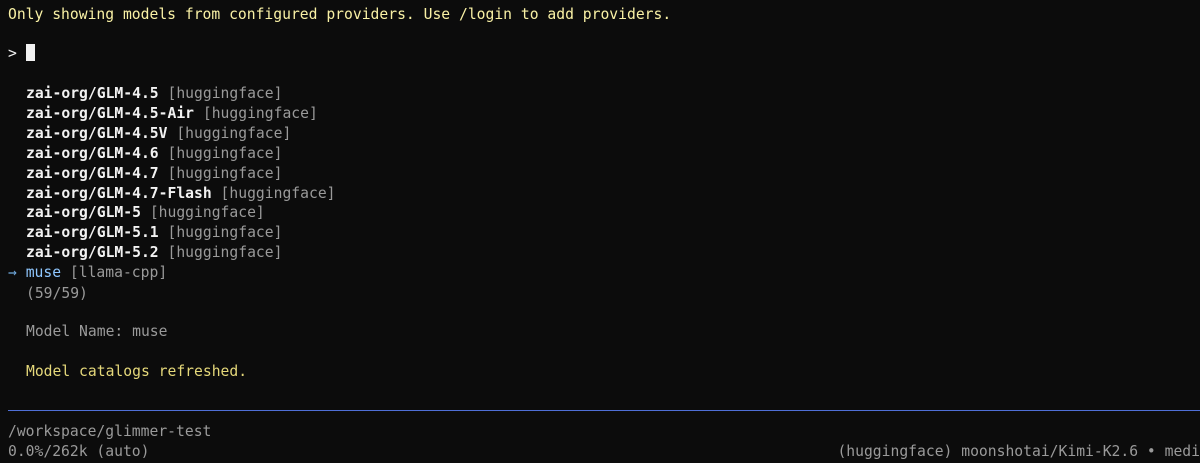  Describe the element at coordinates (118, 272) in the screenshot. I see `model-provider: [llama-cpp]` at that location.